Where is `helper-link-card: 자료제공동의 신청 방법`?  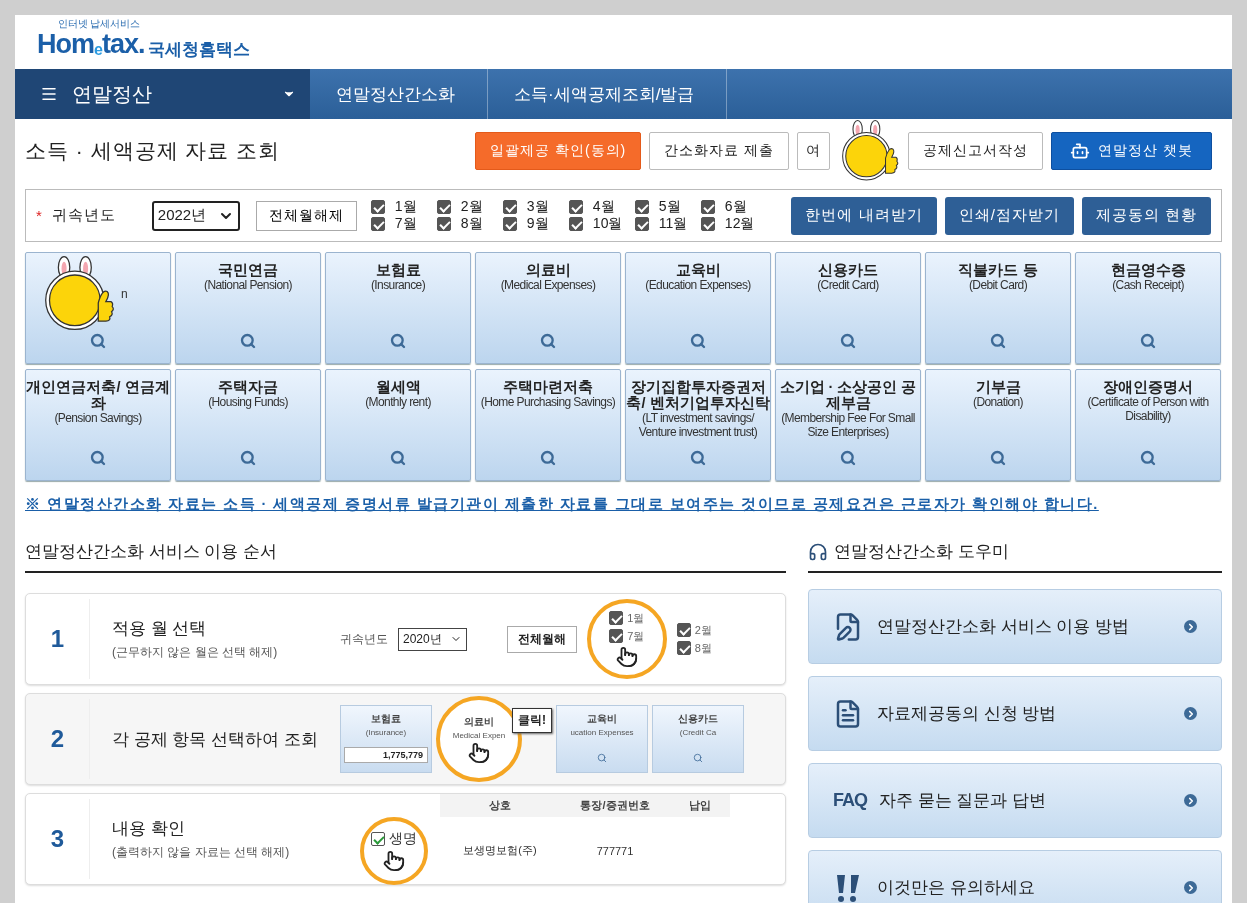
helper-link-card: 자료제공동의 신청 방법 is located at coordinates (1015, 713).